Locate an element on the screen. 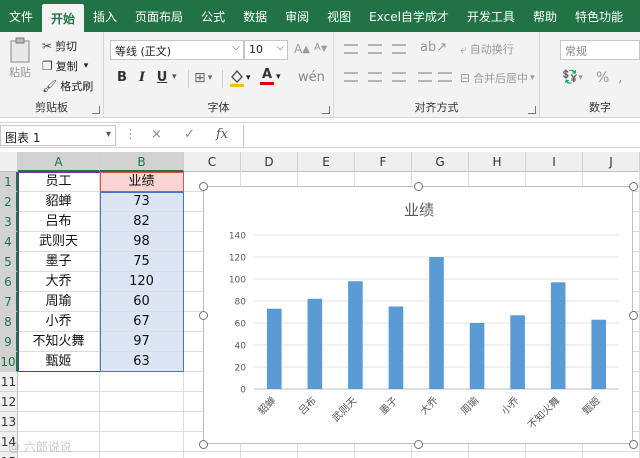 The image size is (640, 458). tab-2: 插入 is located at coordinates (105, 16).